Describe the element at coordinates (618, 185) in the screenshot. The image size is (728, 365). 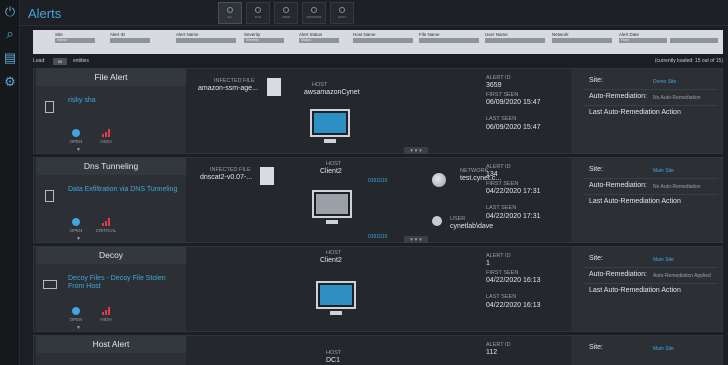
I see `auto-remediation-label: Auto-Remediation:` at that location.